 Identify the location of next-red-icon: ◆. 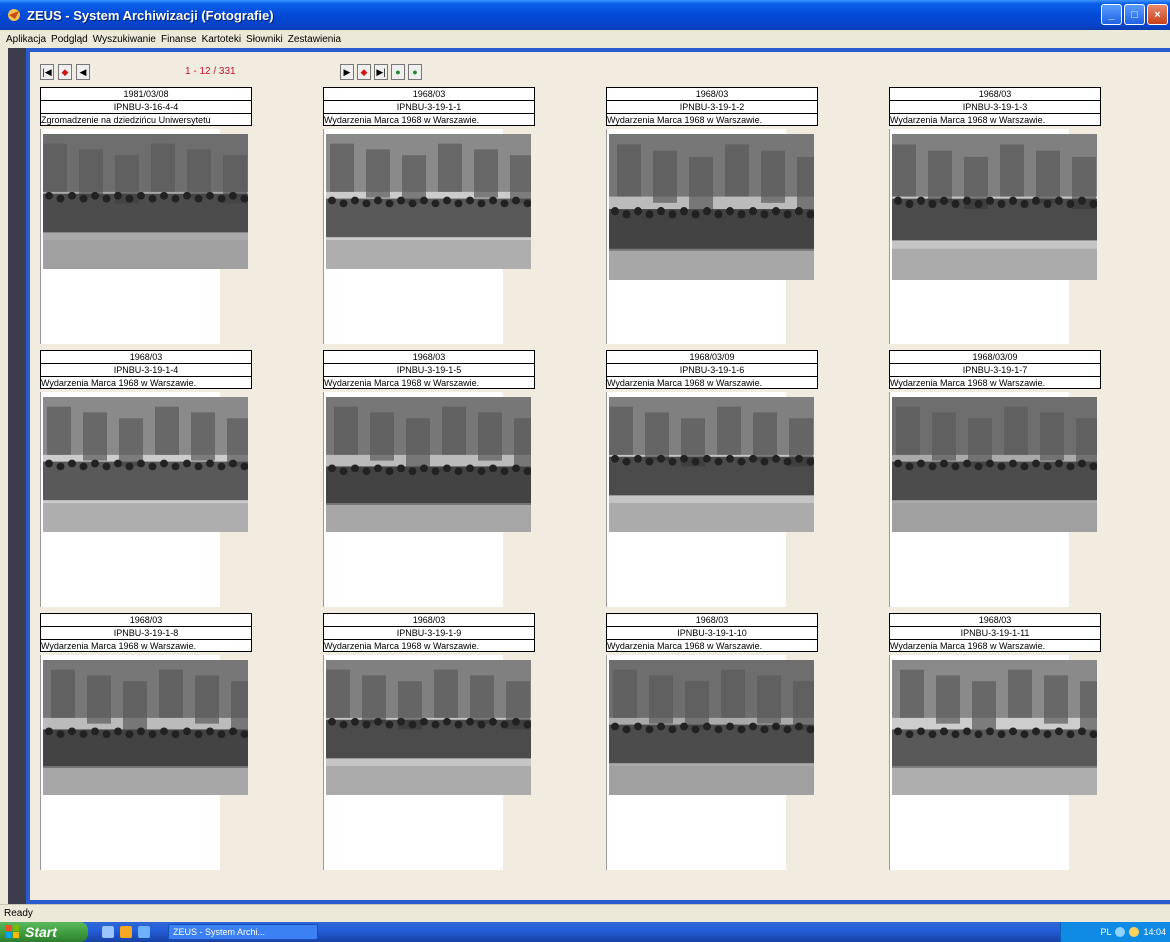
(364, 72).